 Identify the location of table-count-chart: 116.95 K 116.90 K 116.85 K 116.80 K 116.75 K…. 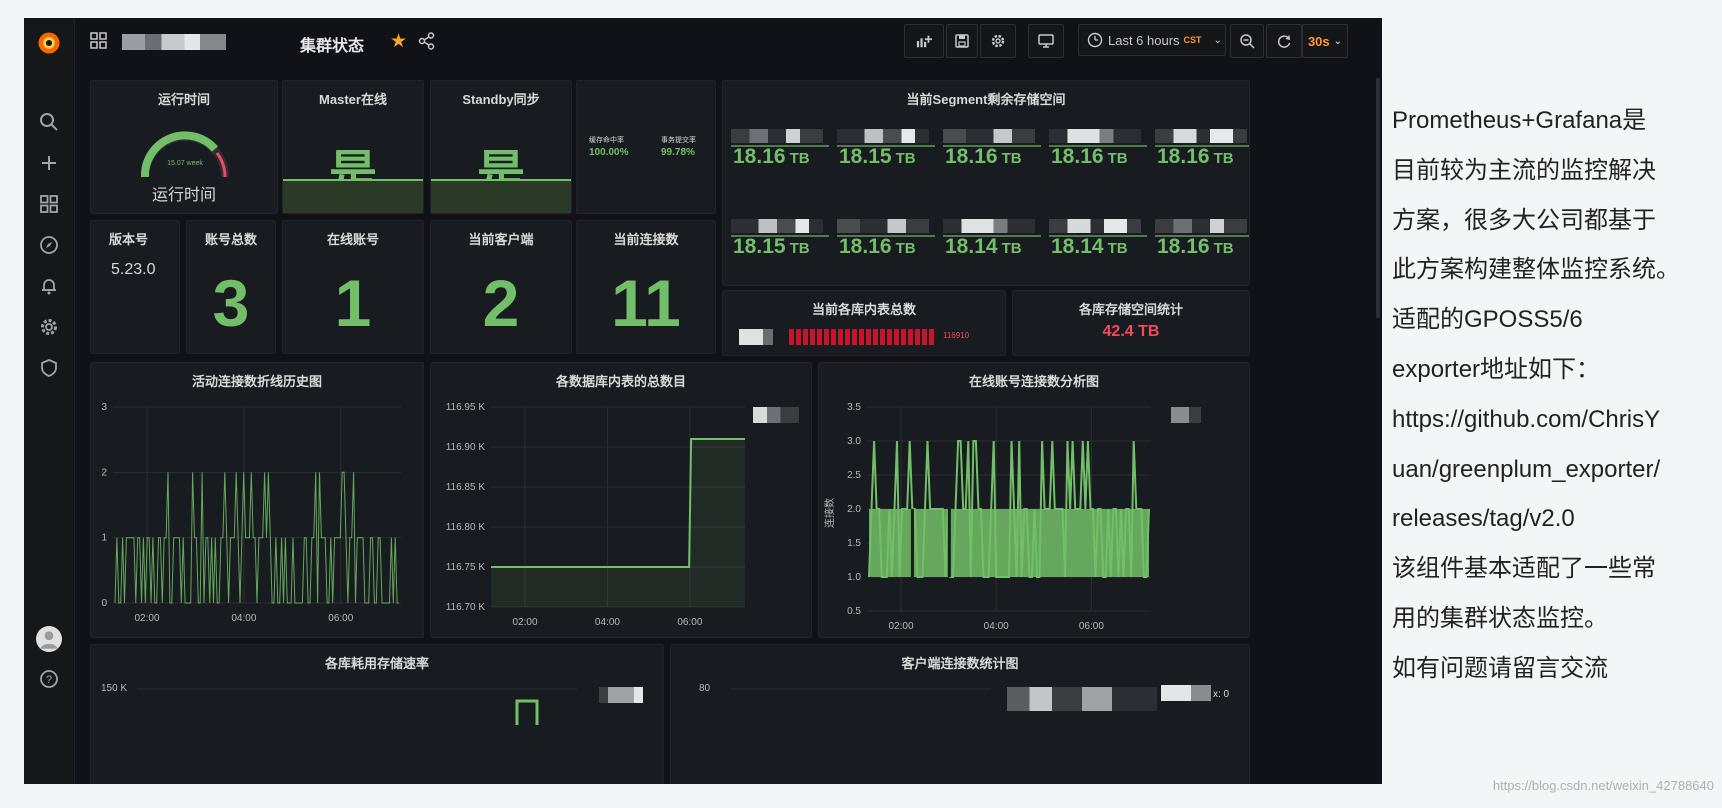
(595, 515).